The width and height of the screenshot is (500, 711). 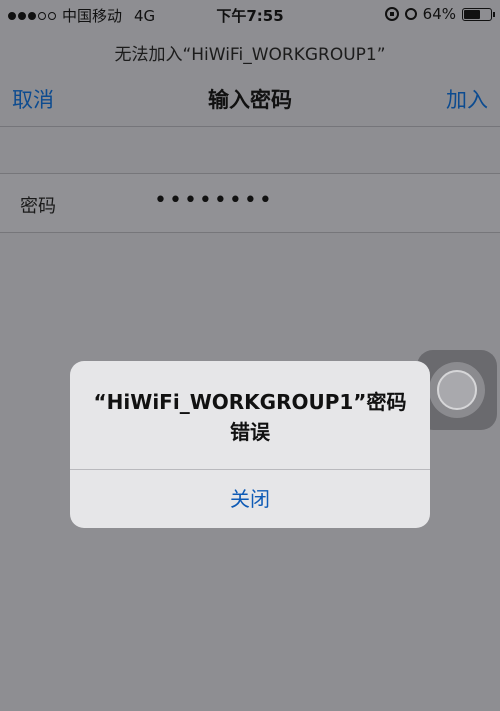 What do you see at coordinates (467, 99) in the screenshot?
I see `join-button: 加入` at bounding box center [467, 99].